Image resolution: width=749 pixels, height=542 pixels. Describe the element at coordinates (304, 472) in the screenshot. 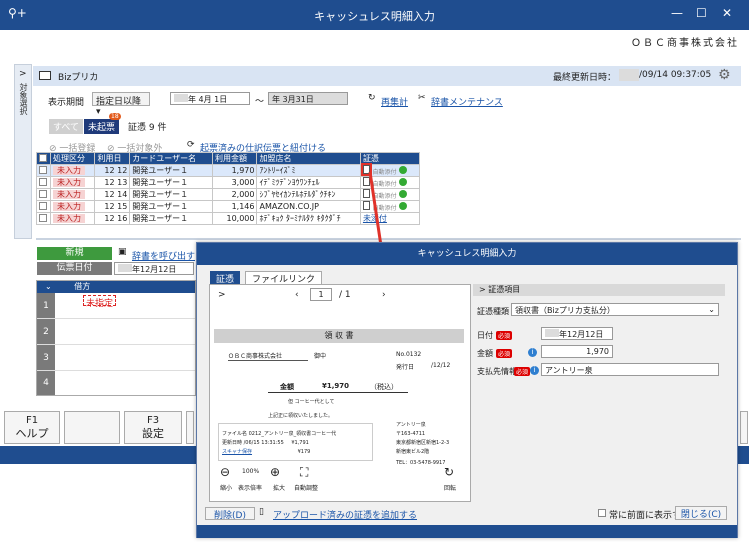

I see `fit-icon: ⛶` at that location.